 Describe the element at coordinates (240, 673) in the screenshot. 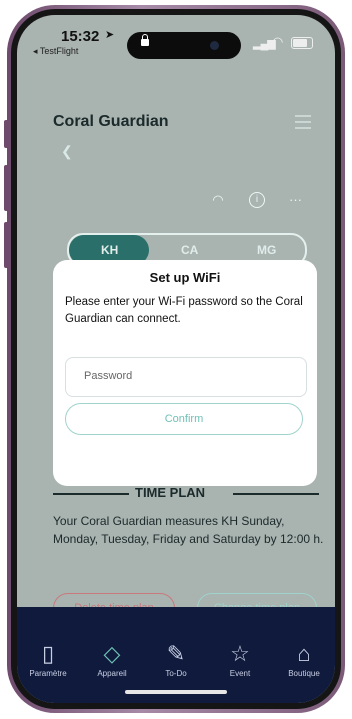

I see `tab-label: Event` at that location.